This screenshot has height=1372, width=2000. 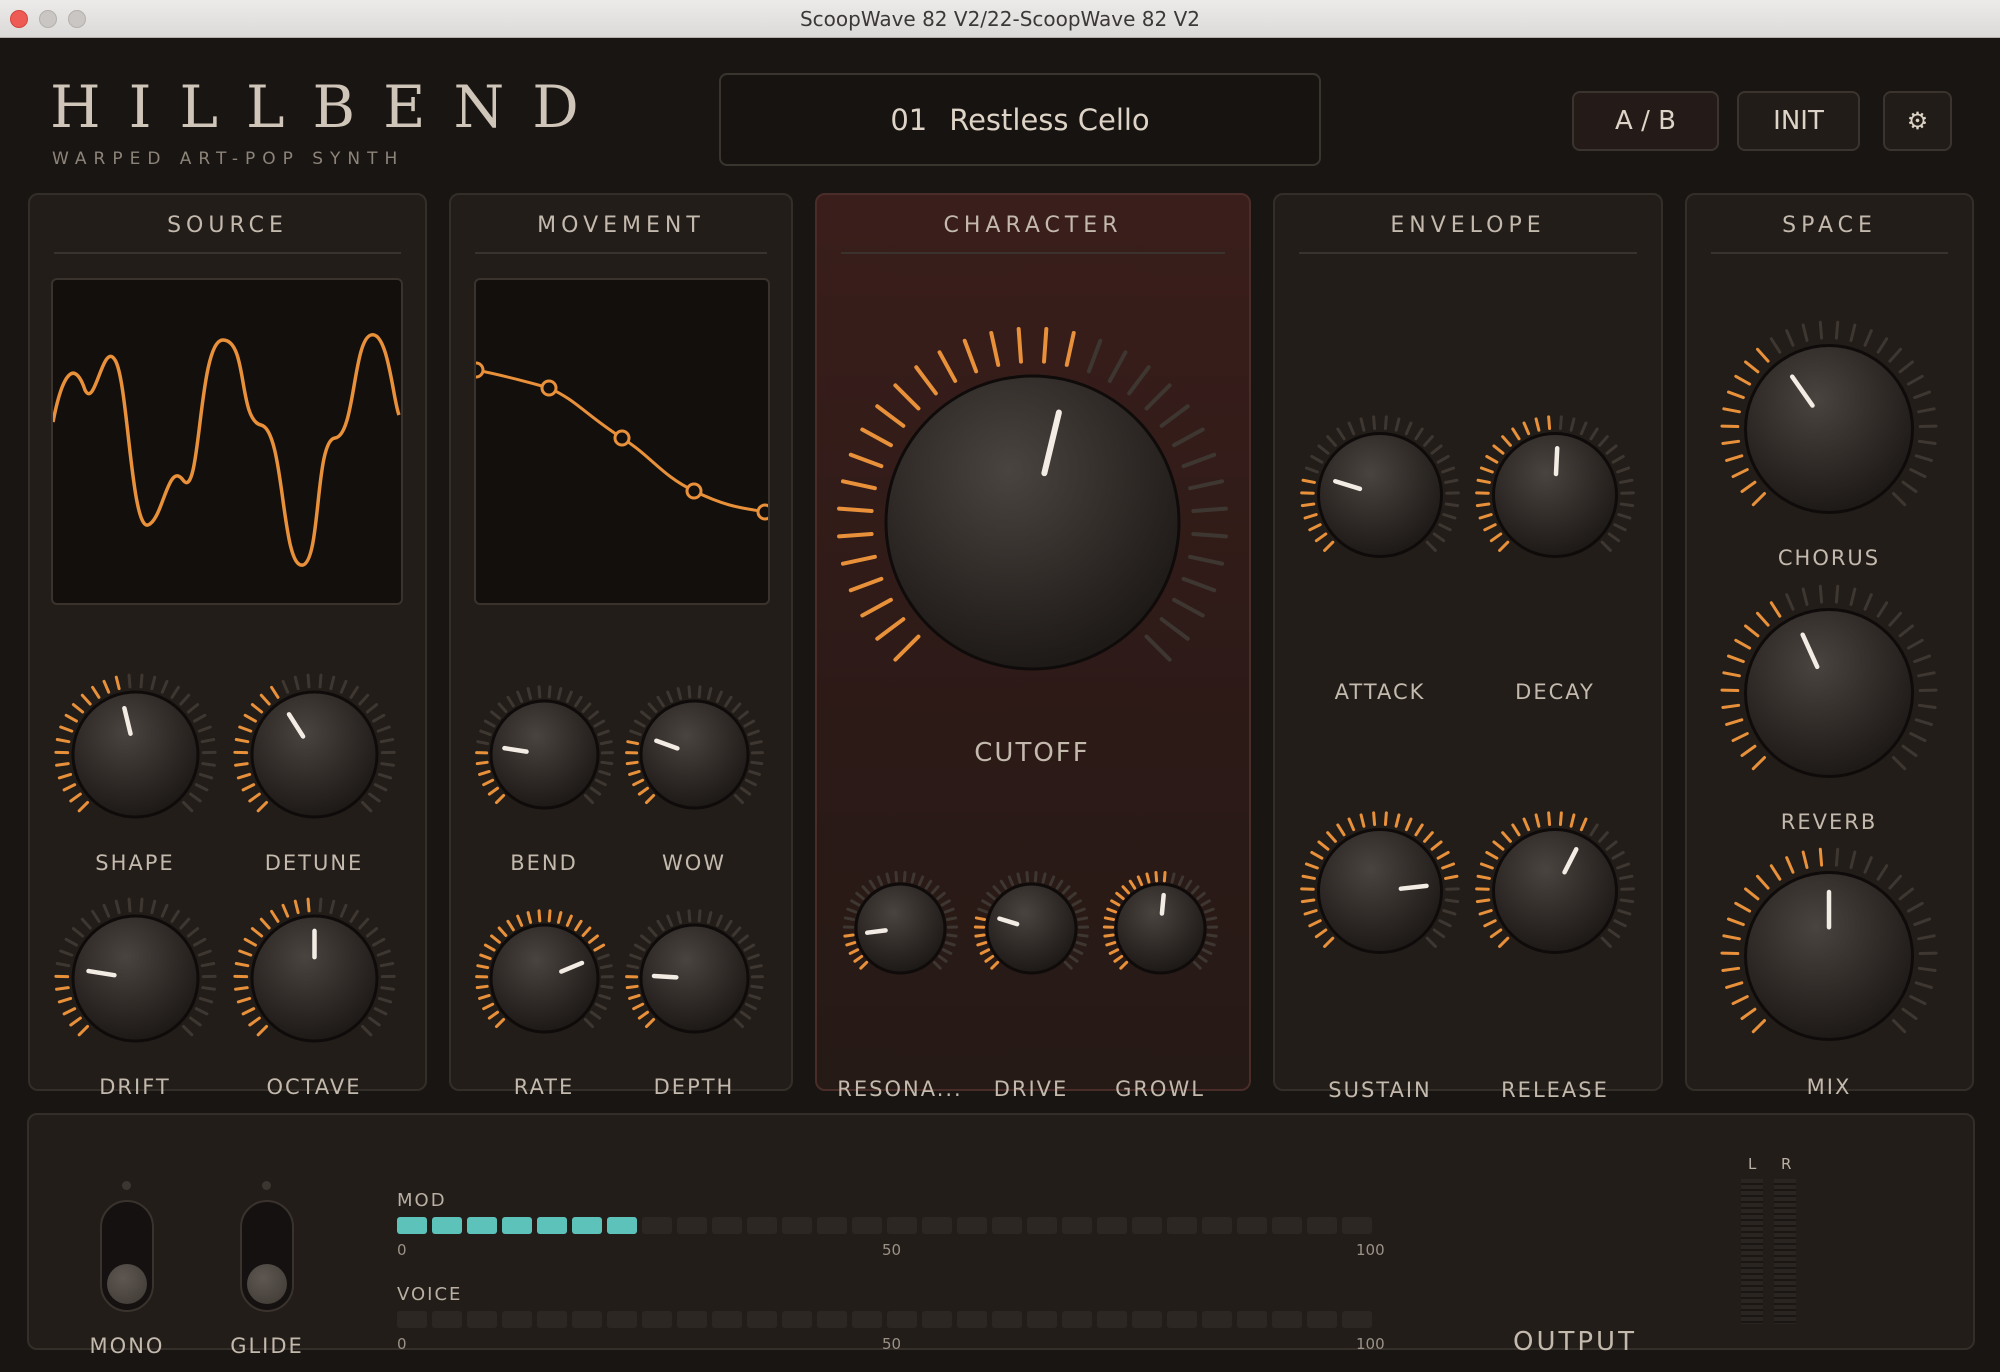 I want to click on voice-tick-100: 100, so click(x=1370, y=1344).